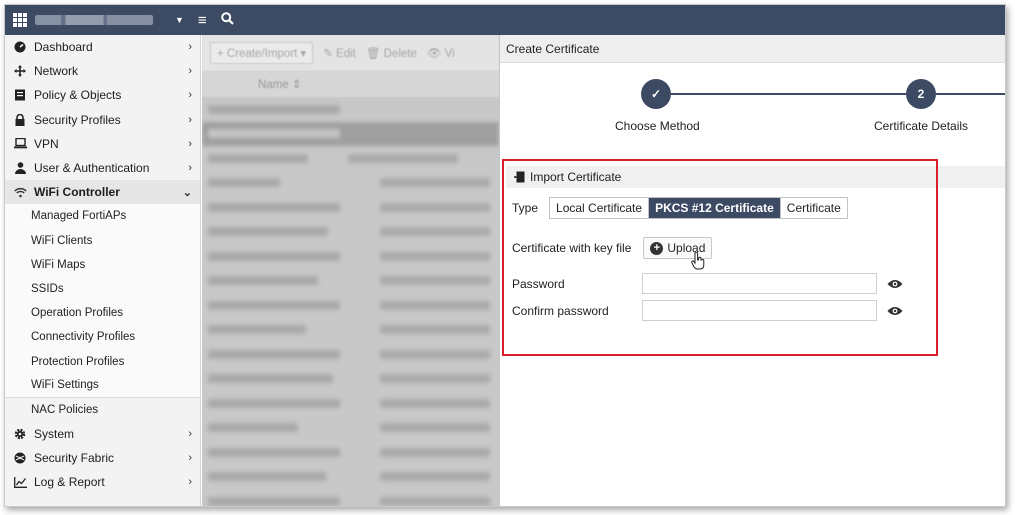 This screenshot has width=1015, height=515. What do you see at coordinates (339, 53) in the screenshot?
I see `edit-button: ✎ Edit` at bounding box center [339, 53].